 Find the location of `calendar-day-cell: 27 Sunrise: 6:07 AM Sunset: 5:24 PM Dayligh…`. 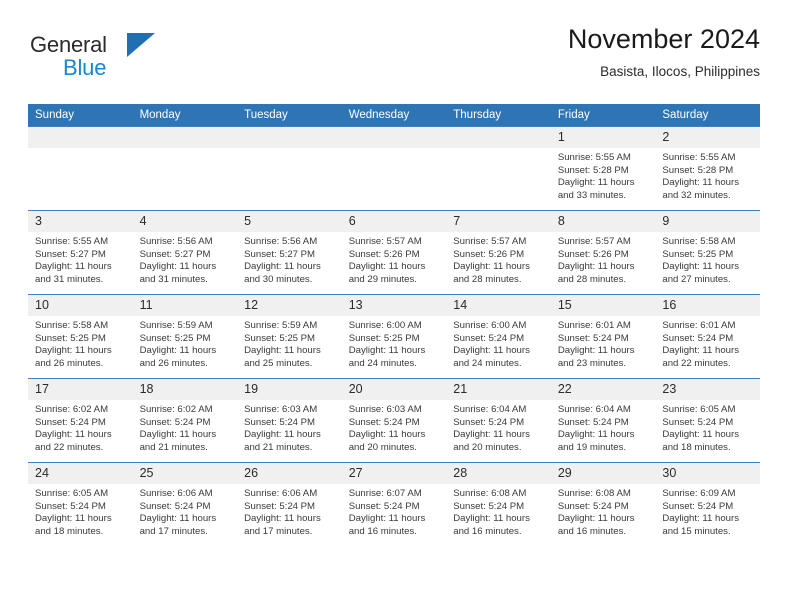

calendar-day-cell: 27 Sunrise: 6:07 AM Sunset: 5:24 PM Dayligh… is located at coordinates (394, 504).